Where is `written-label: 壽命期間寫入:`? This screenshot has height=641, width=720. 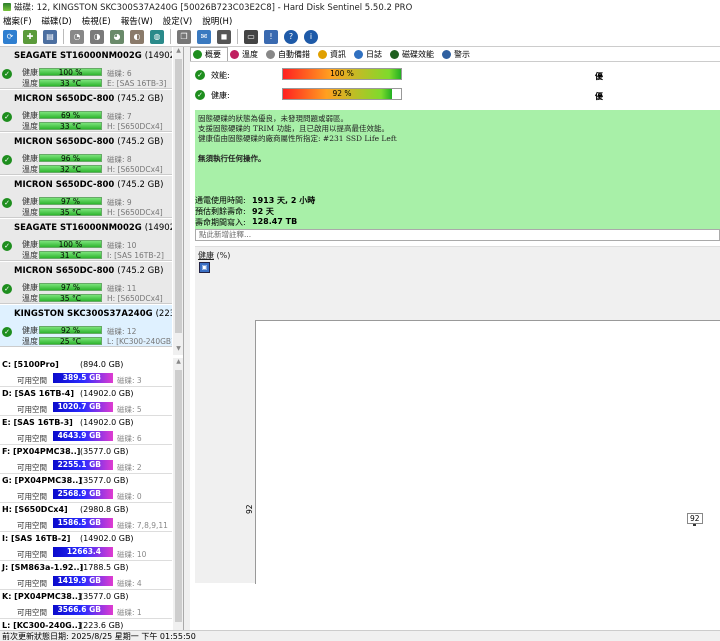
written-label: 壽命期間寫入: is located at coordinates (220, 222).